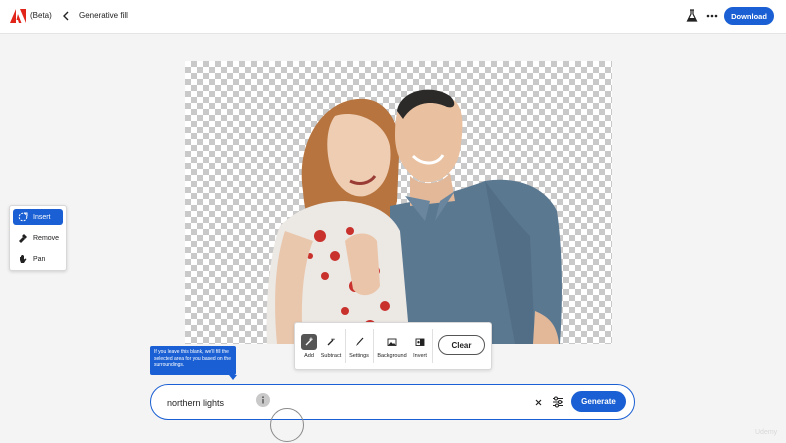 This screenshot has width=786, height=443. Describe the element at coordinates (692, 16) in the screenshot. I see `flask-icon` at that location.